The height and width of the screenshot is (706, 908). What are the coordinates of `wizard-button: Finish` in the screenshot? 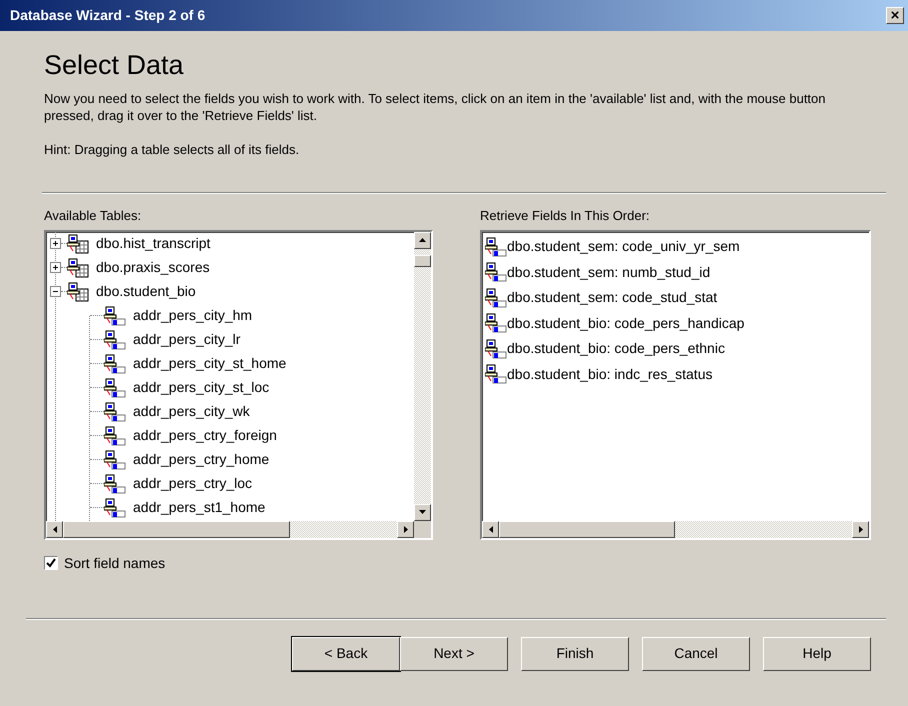 It's located at (575, 653).